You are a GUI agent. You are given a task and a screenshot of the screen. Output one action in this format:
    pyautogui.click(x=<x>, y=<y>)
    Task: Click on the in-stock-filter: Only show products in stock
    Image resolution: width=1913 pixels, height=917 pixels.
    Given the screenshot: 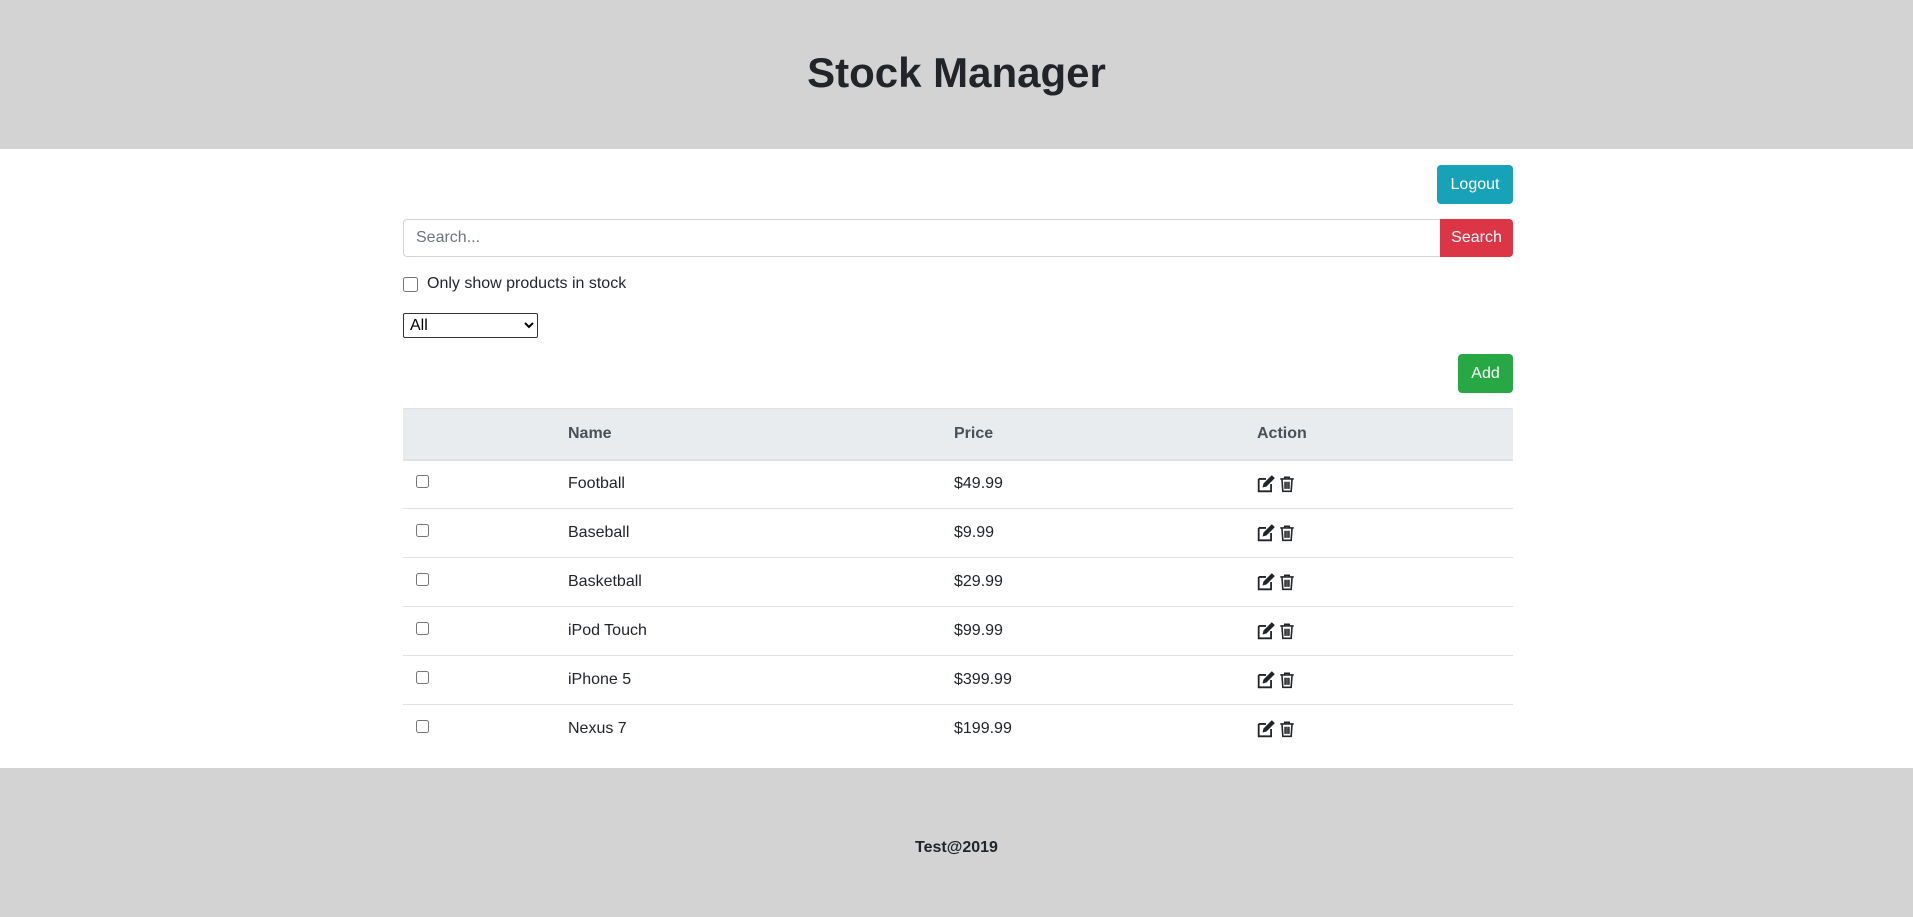 What is the action you would take?
    pyautogui.click(x=514, y=284)
    